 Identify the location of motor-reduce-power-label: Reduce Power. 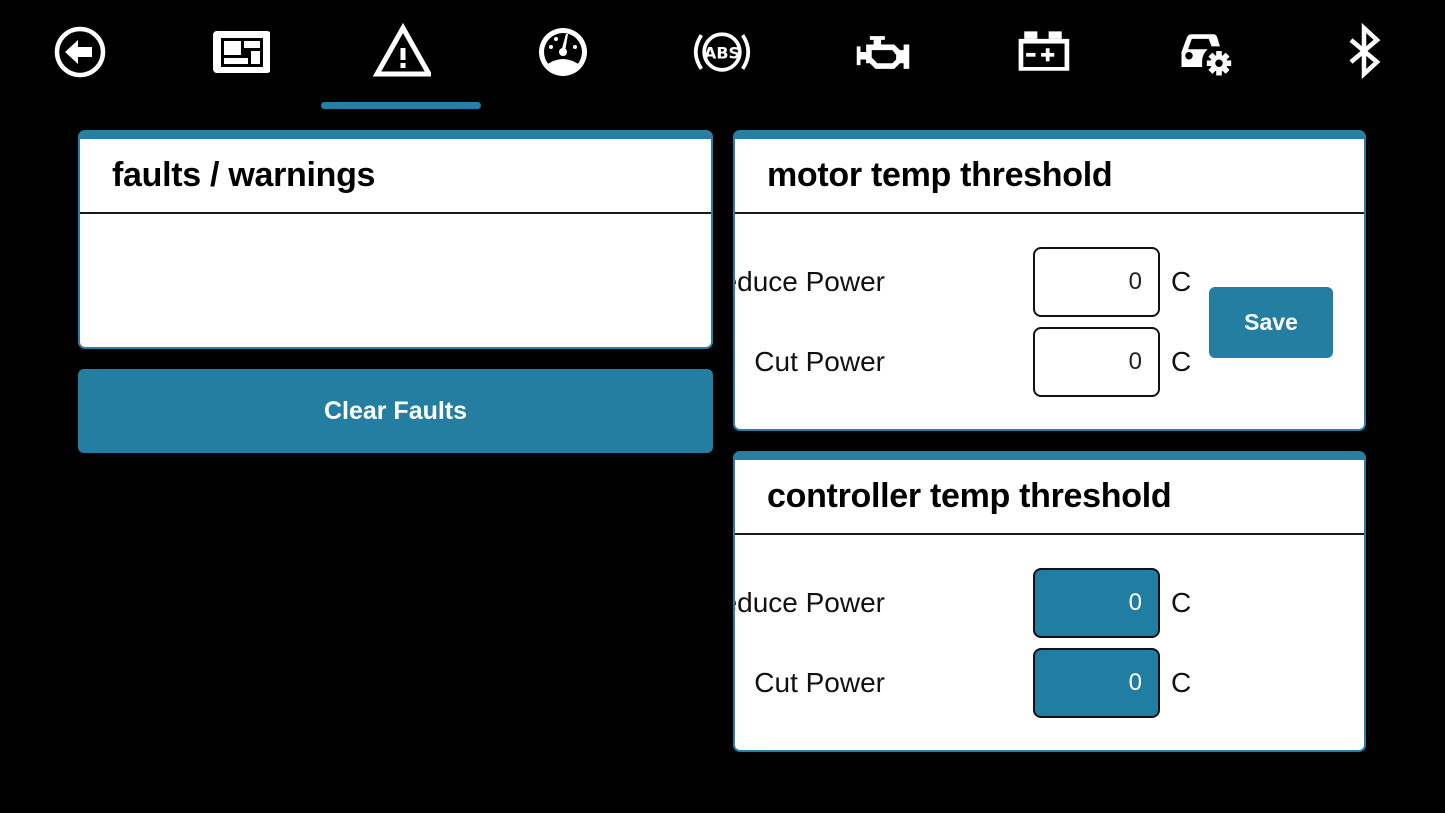
(810, 281).